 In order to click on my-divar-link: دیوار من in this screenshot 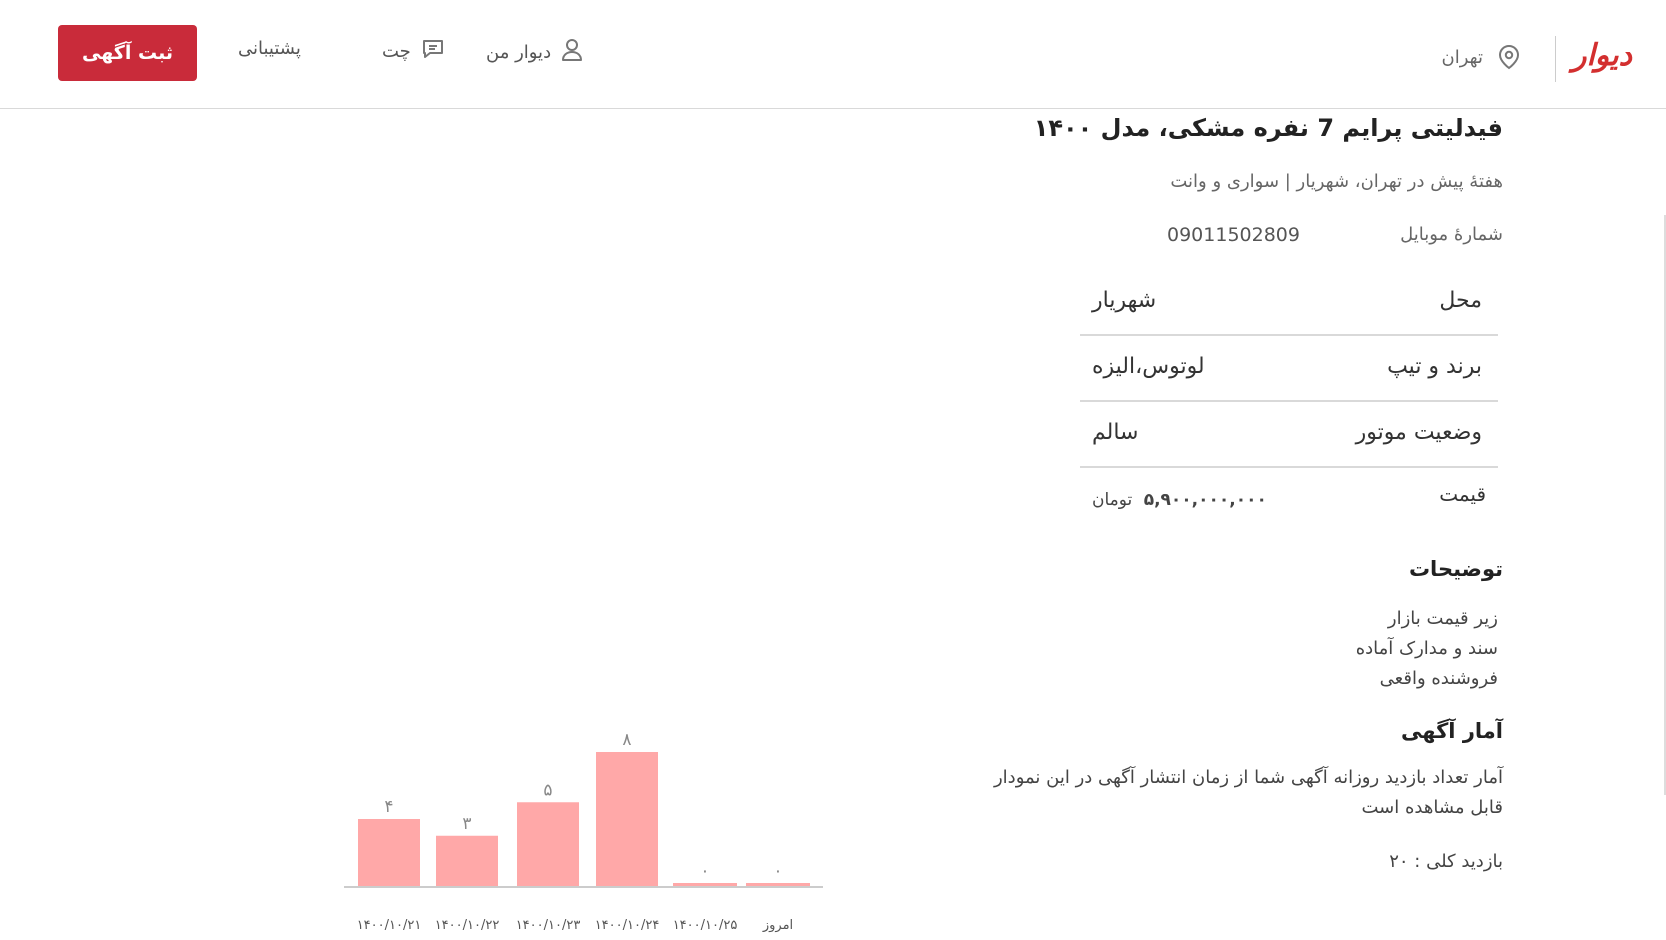, I will do `click(534, 52)`.